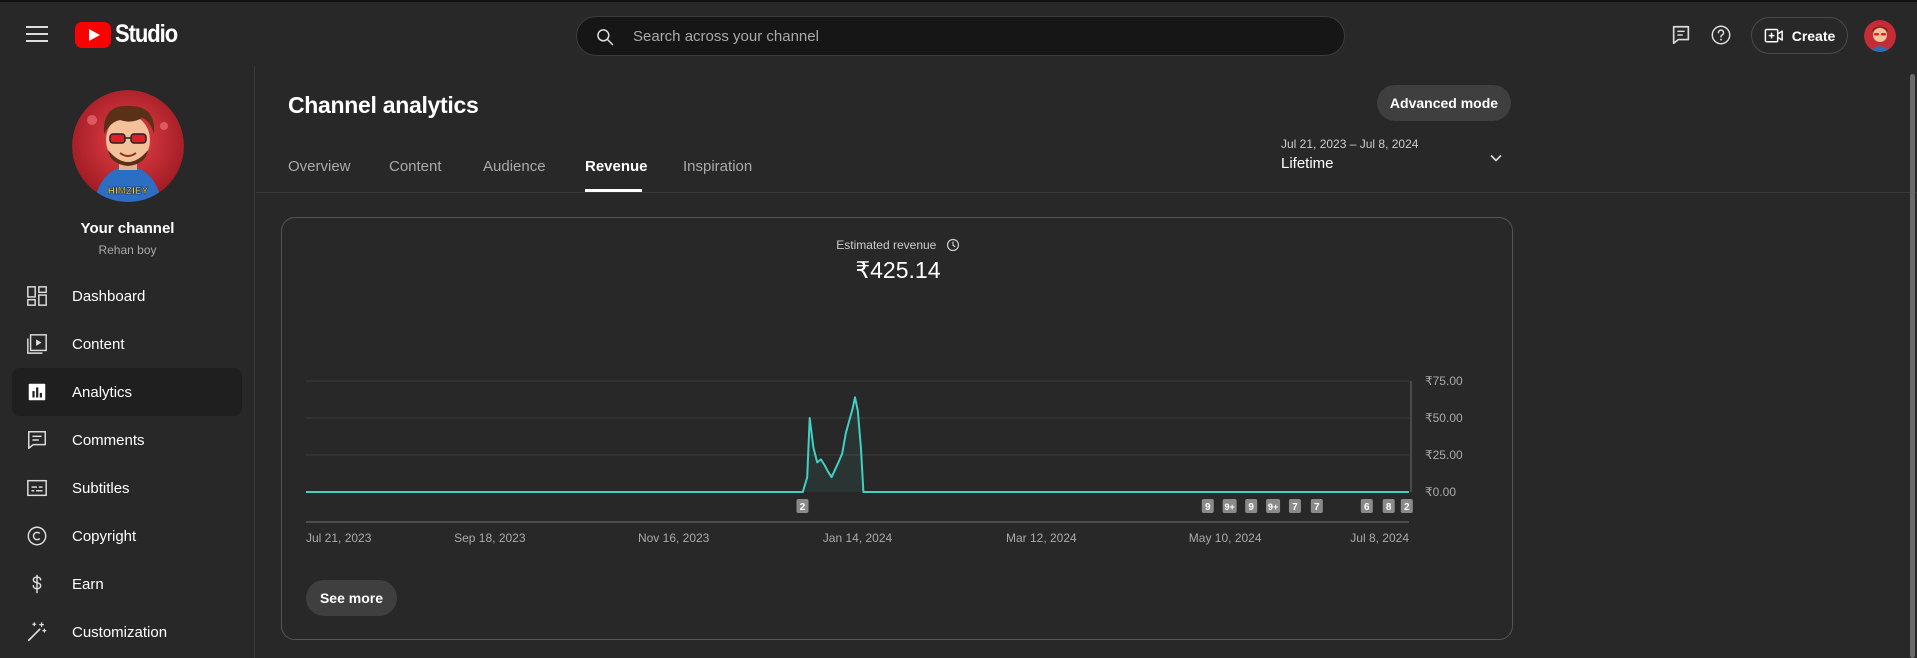 This screenshot has width=1917, height=658. Describe the element at coordinates (1440, 492) in the screenshot. I see `y-tick-label: ₹0.00` at that location.